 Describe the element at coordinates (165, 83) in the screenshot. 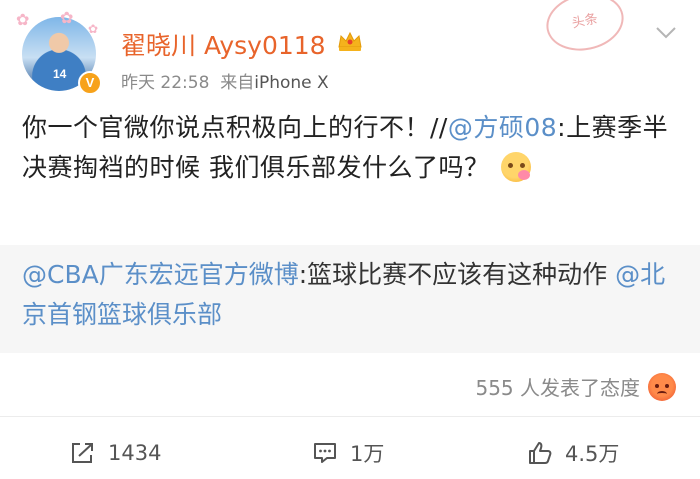

I see `post-time: 昨天 22:58` at that location.